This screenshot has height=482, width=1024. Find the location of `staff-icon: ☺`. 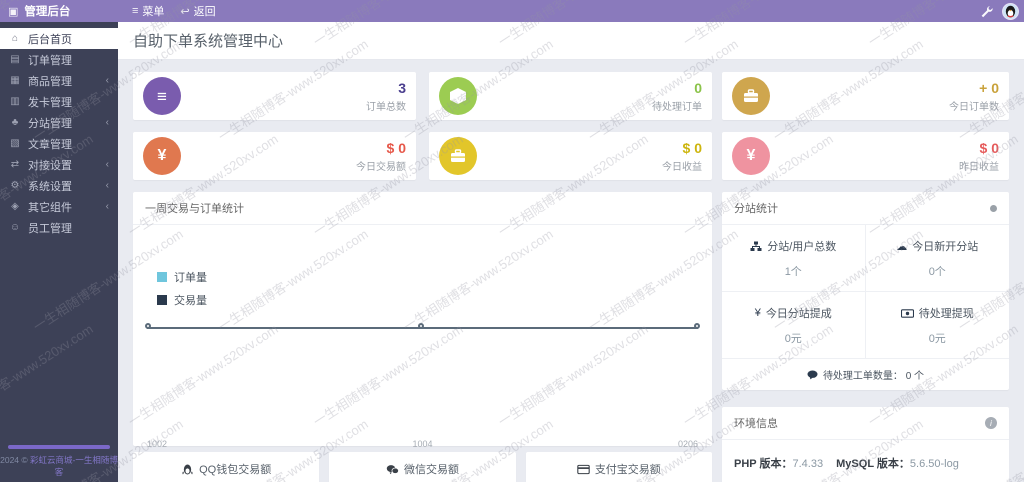

staff-icon: ☺ is located at coordinates (15, 227).